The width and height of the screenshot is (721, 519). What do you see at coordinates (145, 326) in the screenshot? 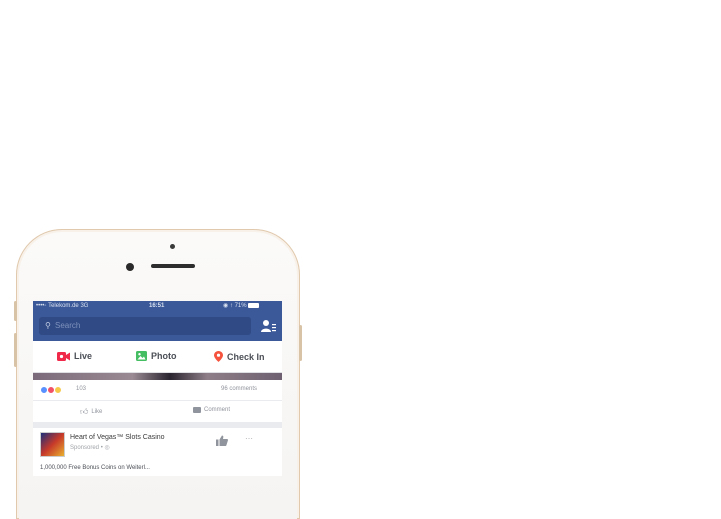
I see `search-input: ⚲ Search` at bounding box center [145, 326].